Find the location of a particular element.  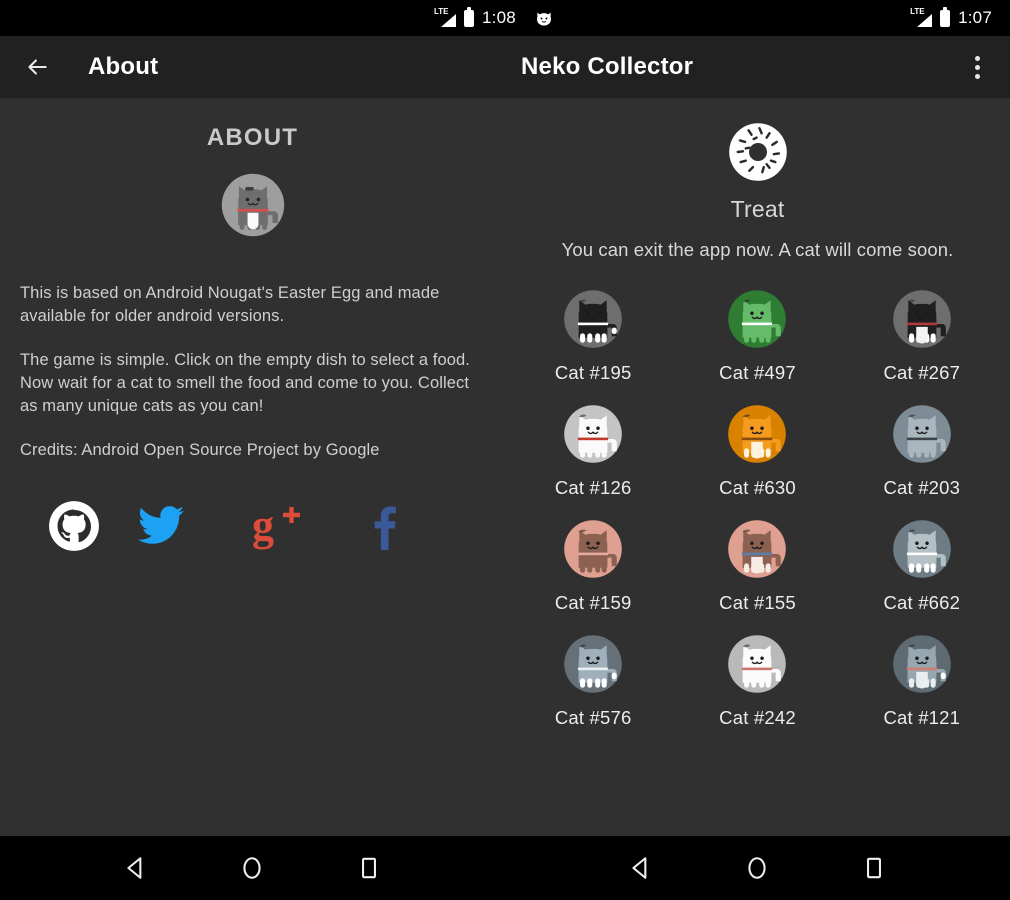

nav-home-button-secondary is located at coordinates (757, 868).